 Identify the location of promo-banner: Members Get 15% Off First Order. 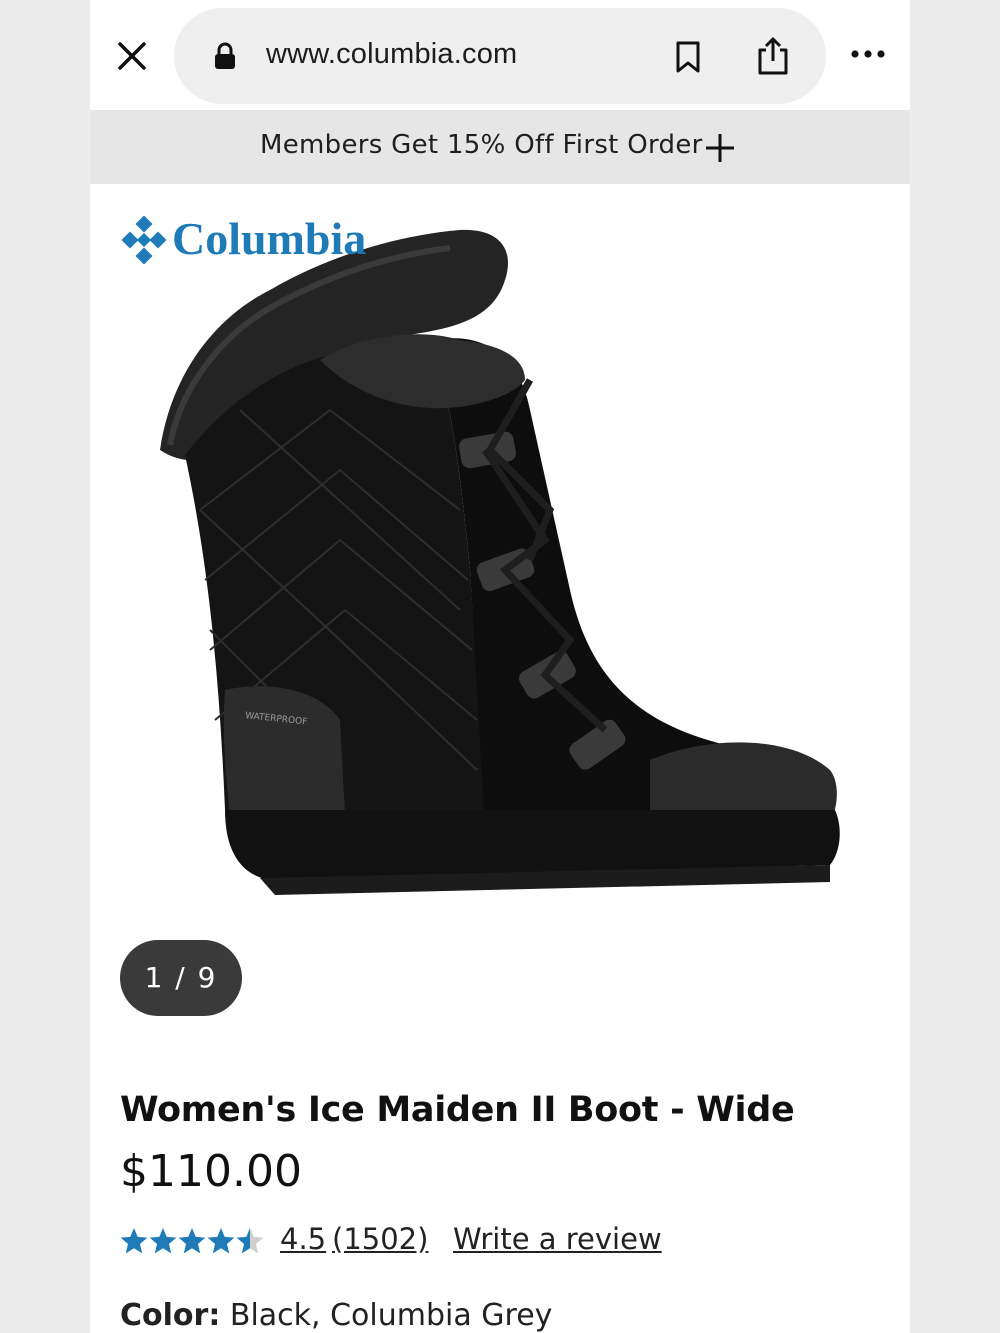
(500, 147).